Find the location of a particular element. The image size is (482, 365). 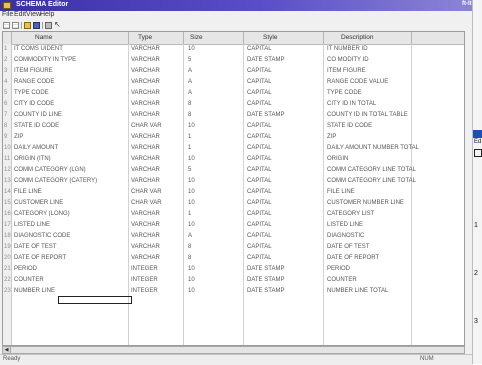

background-window-menu: Ed is located at coordinates (477, 142).